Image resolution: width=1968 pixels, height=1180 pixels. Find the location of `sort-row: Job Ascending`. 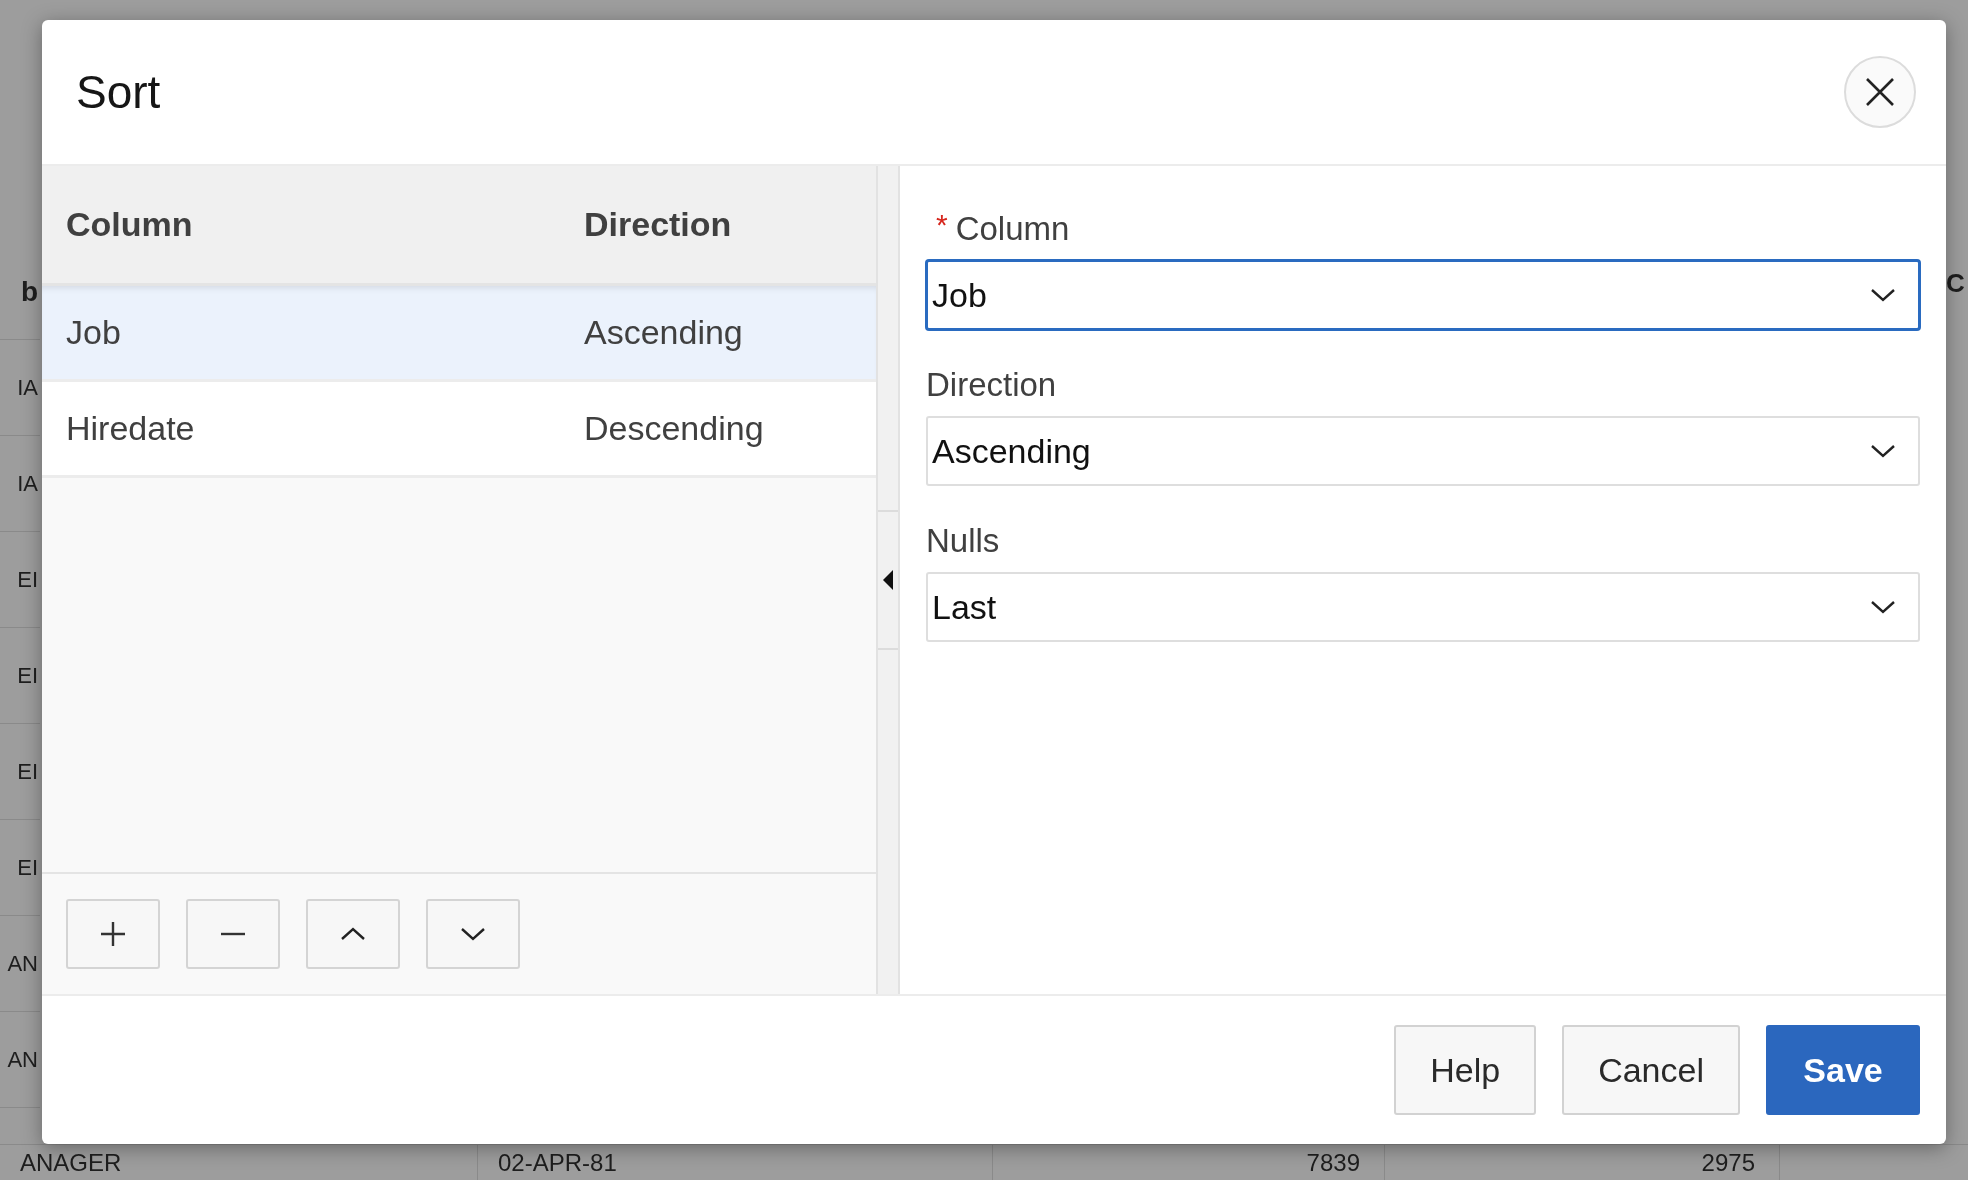

sort-row: Job Ascending is located at coordinates (459, 334).